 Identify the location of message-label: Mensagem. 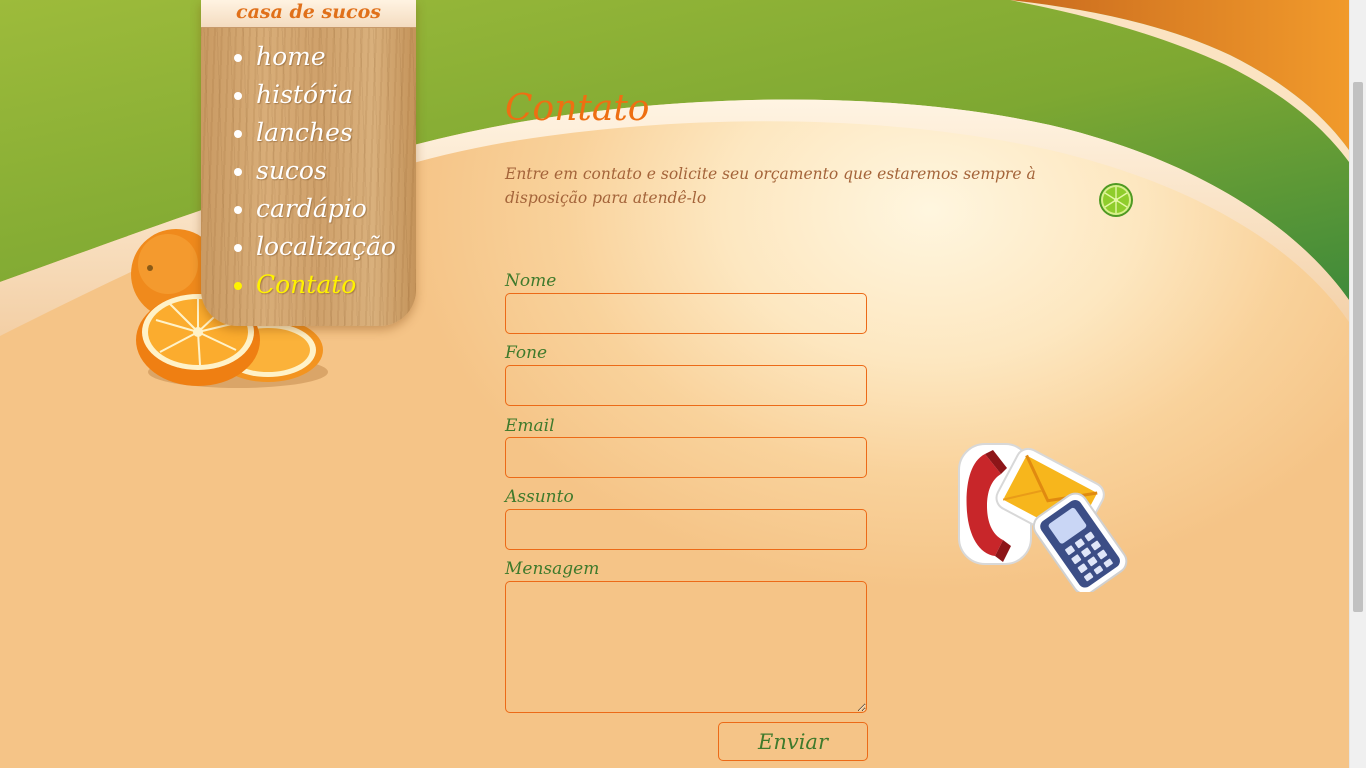
(552, 569).